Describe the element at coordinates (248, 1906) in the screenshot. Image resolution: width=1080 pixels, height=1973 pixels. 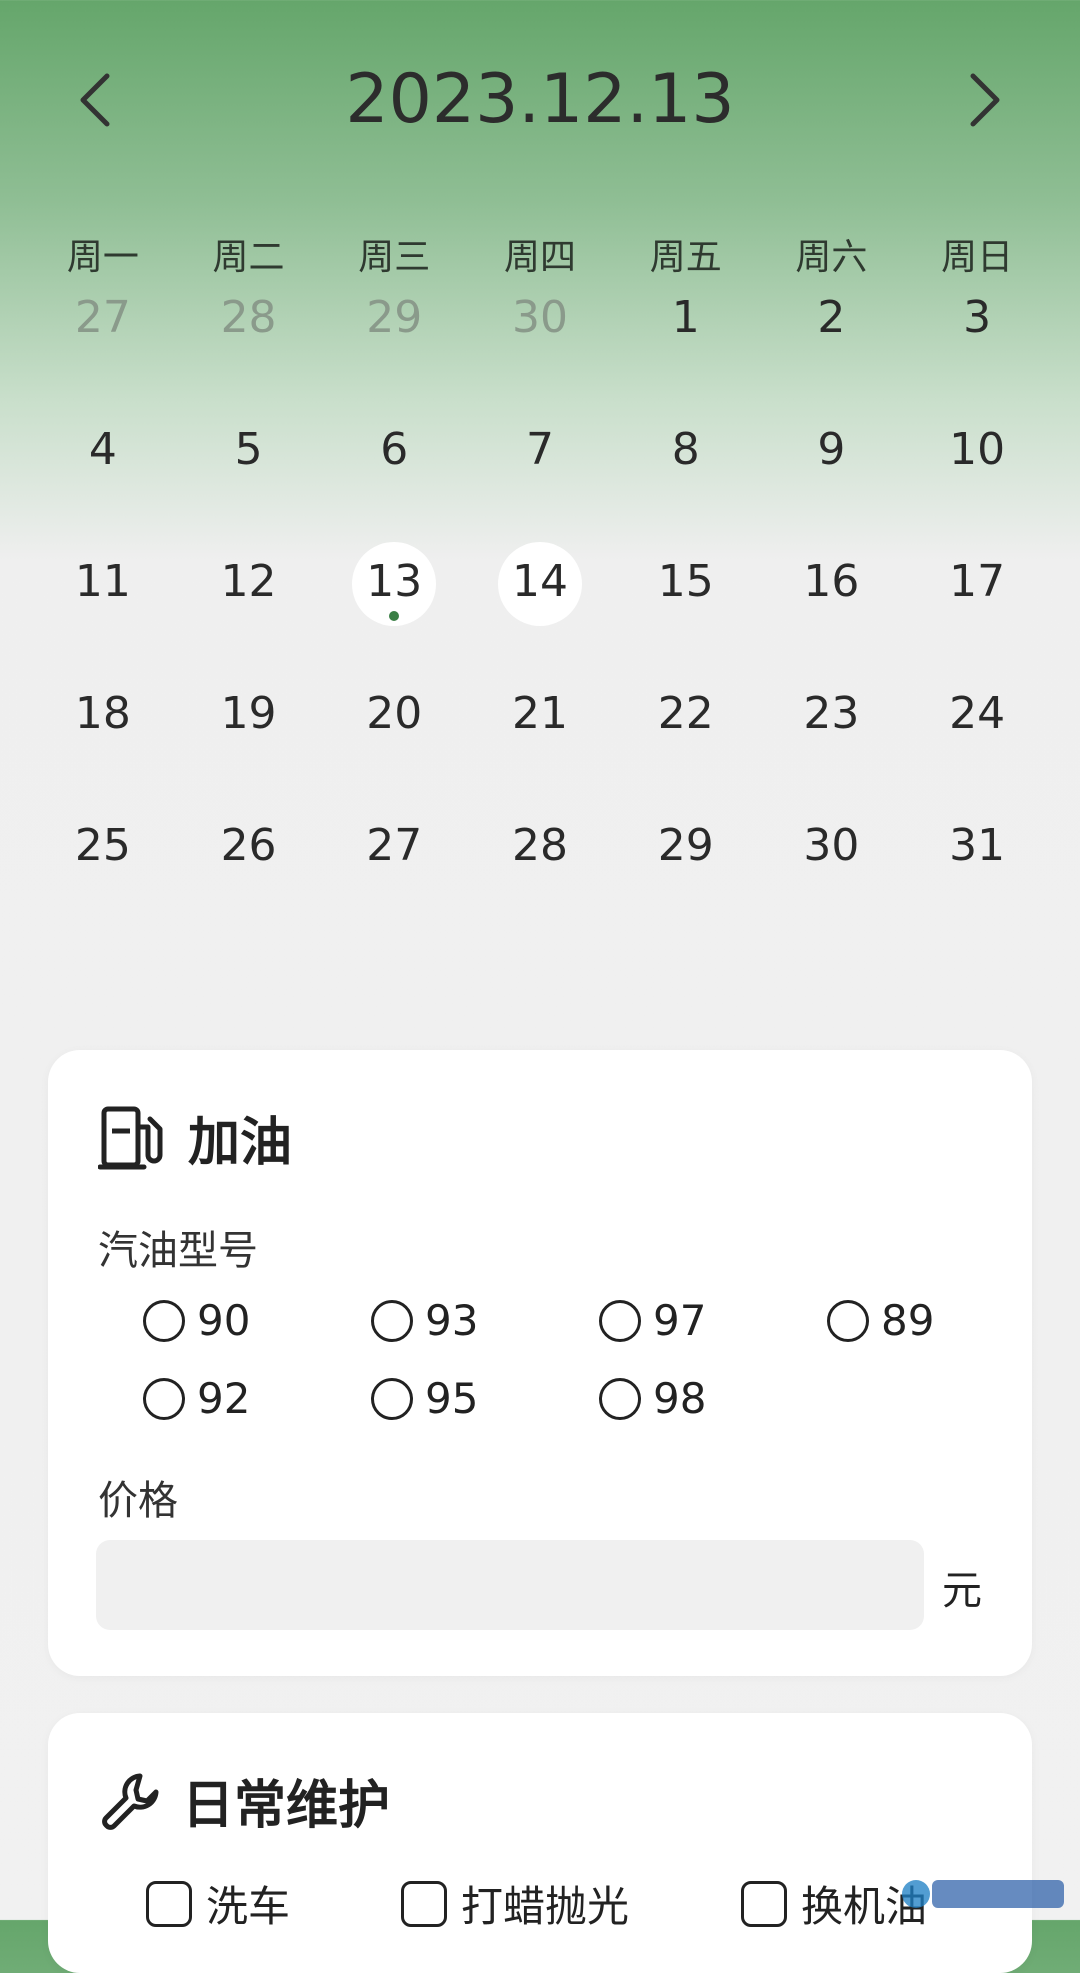
I see `checkbox-label: 洗车` at that location.